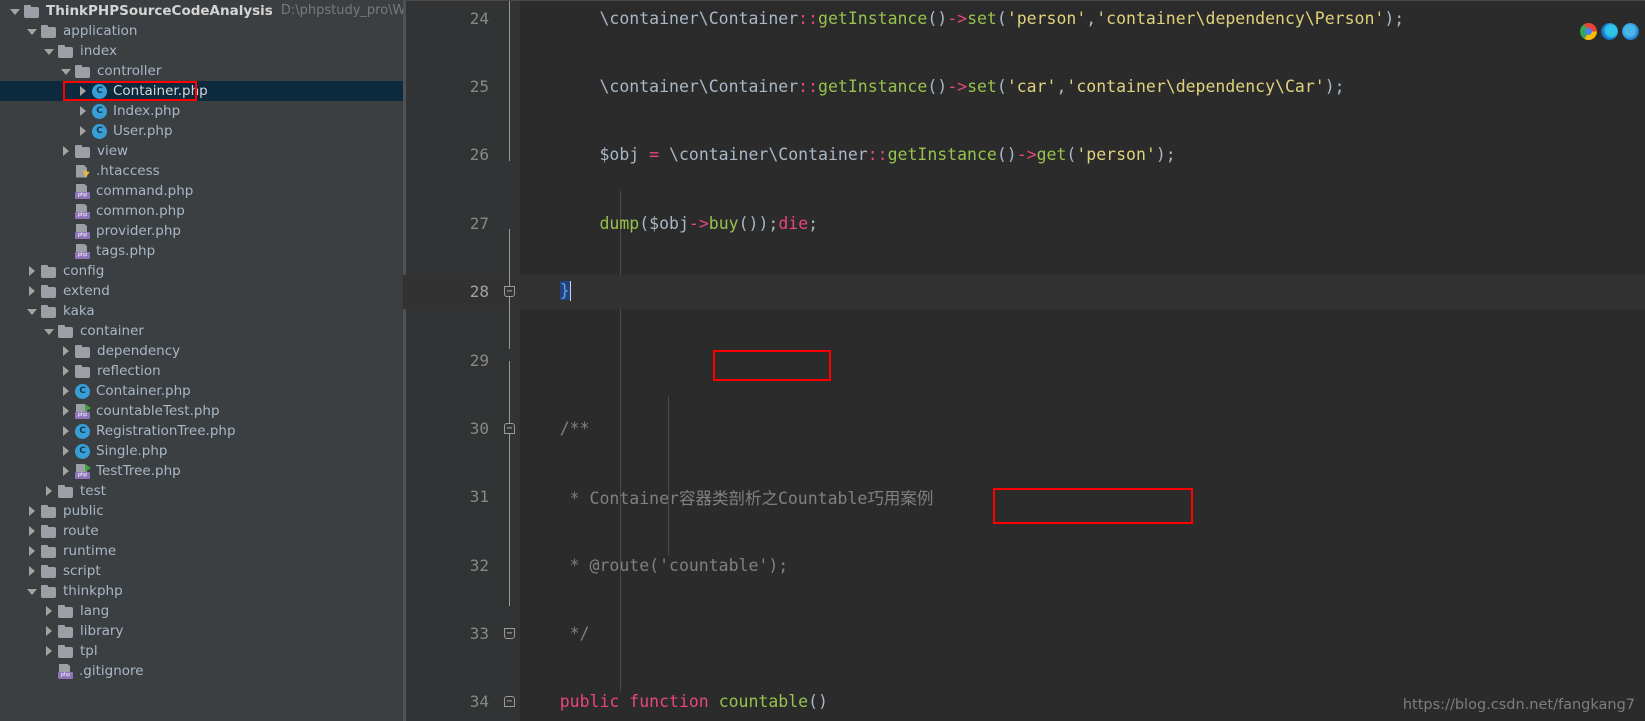 Image resolution: width=1645 pixels, height=721 pixels. I want to click on tree-item-reflection: reflection, so click(201, 371).